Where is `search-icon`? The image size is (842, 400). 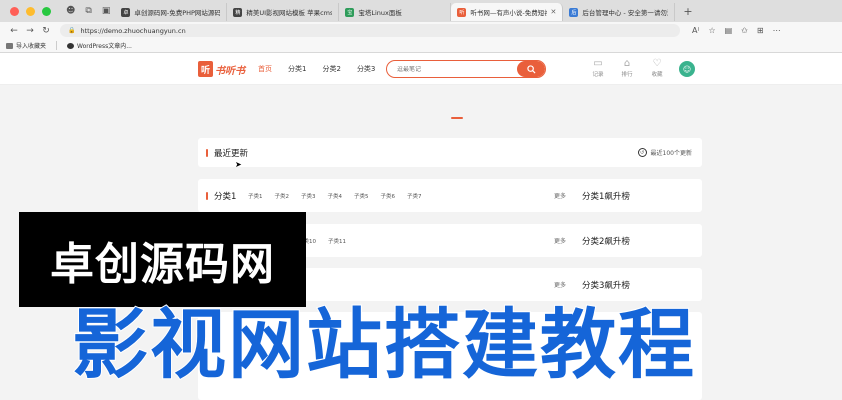 search-icon is located at coordinates (531, 69).